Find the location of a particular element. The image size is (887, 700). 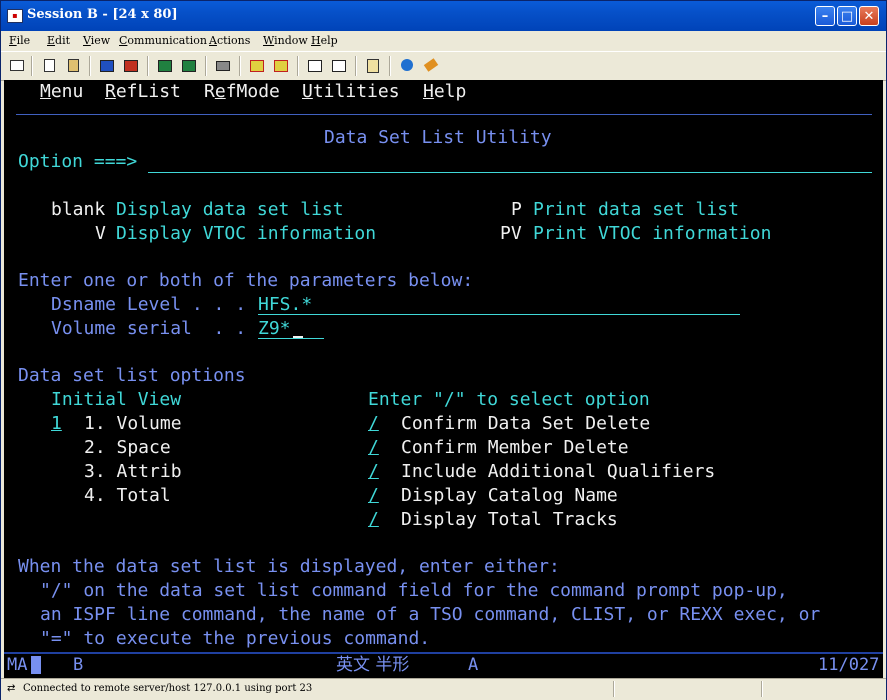

dsname-field-underline is located at coordinates (499, 314).